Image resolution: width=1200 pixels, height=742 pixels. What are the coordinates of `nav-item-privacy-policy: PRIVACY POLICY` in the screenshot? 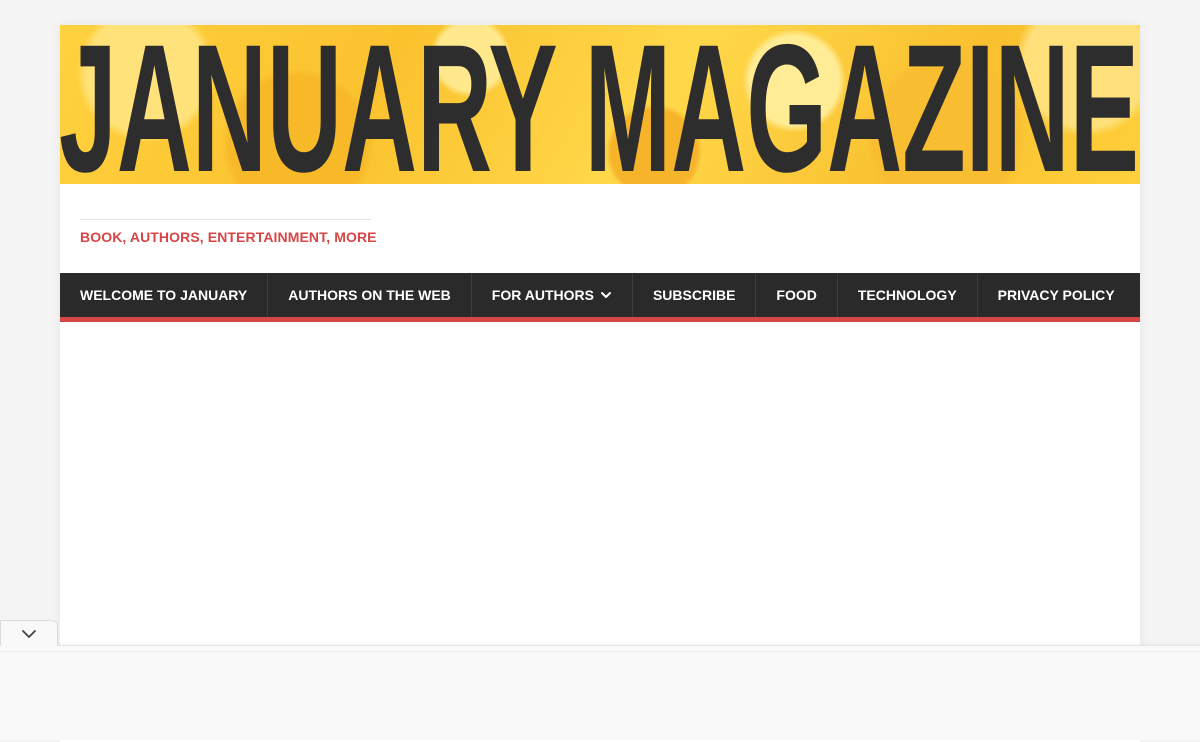 It's located at (1056, 295).